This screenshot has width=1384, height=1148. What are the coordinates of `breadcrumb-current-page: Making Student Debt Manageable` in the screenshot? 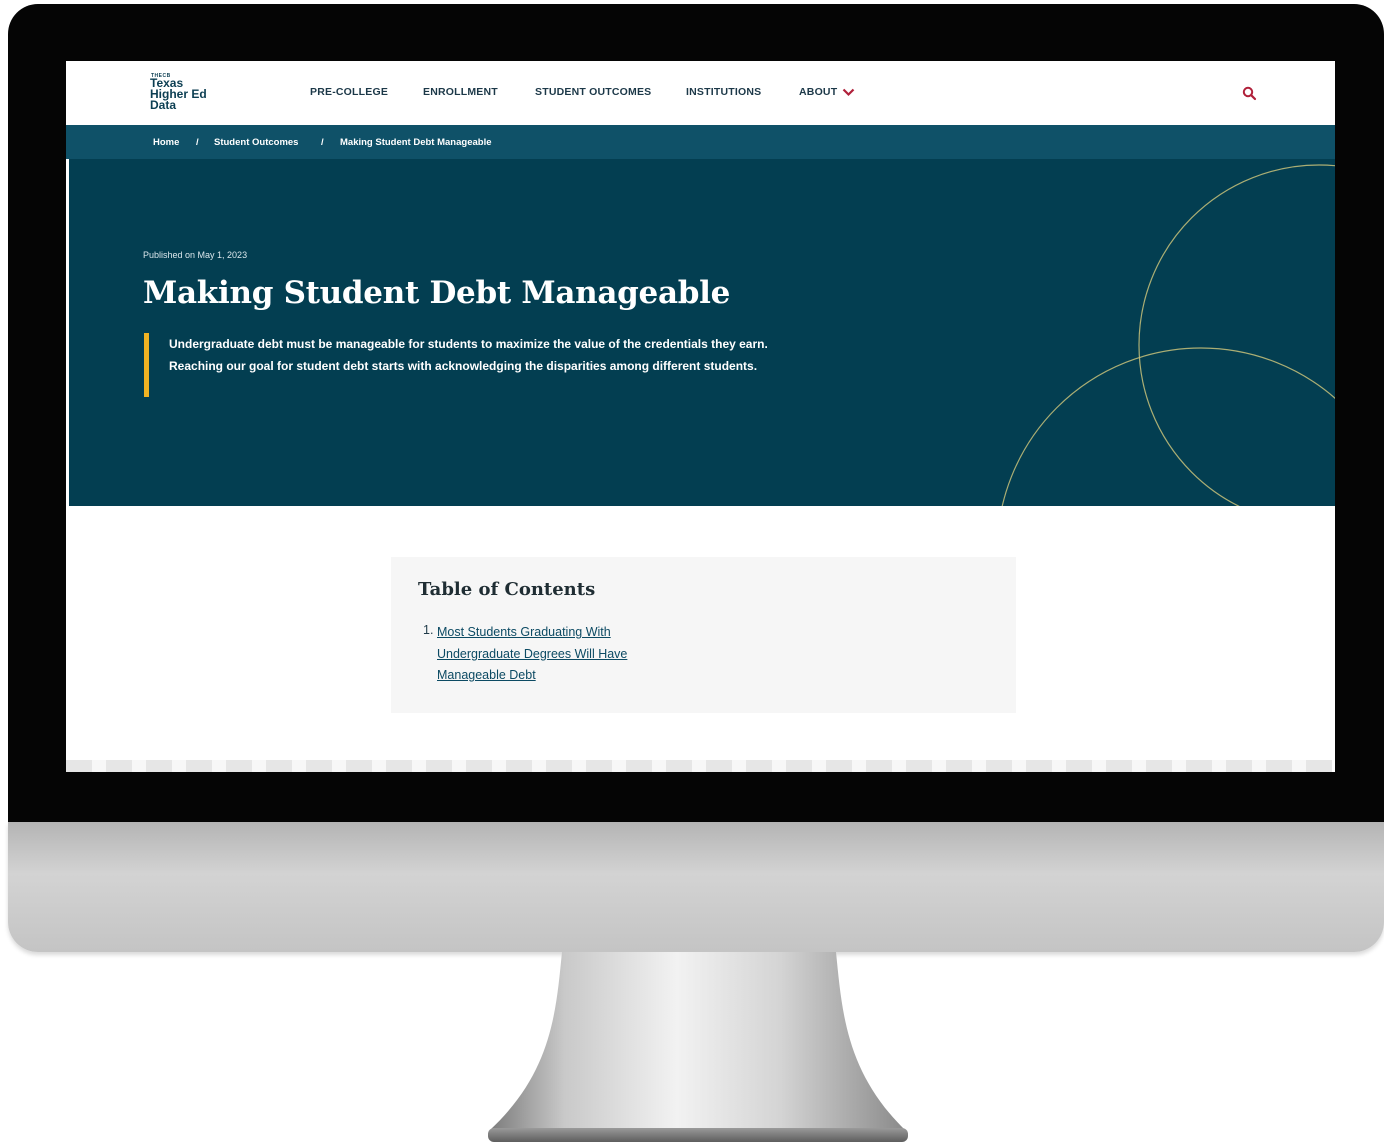 It's located at (416, 142).